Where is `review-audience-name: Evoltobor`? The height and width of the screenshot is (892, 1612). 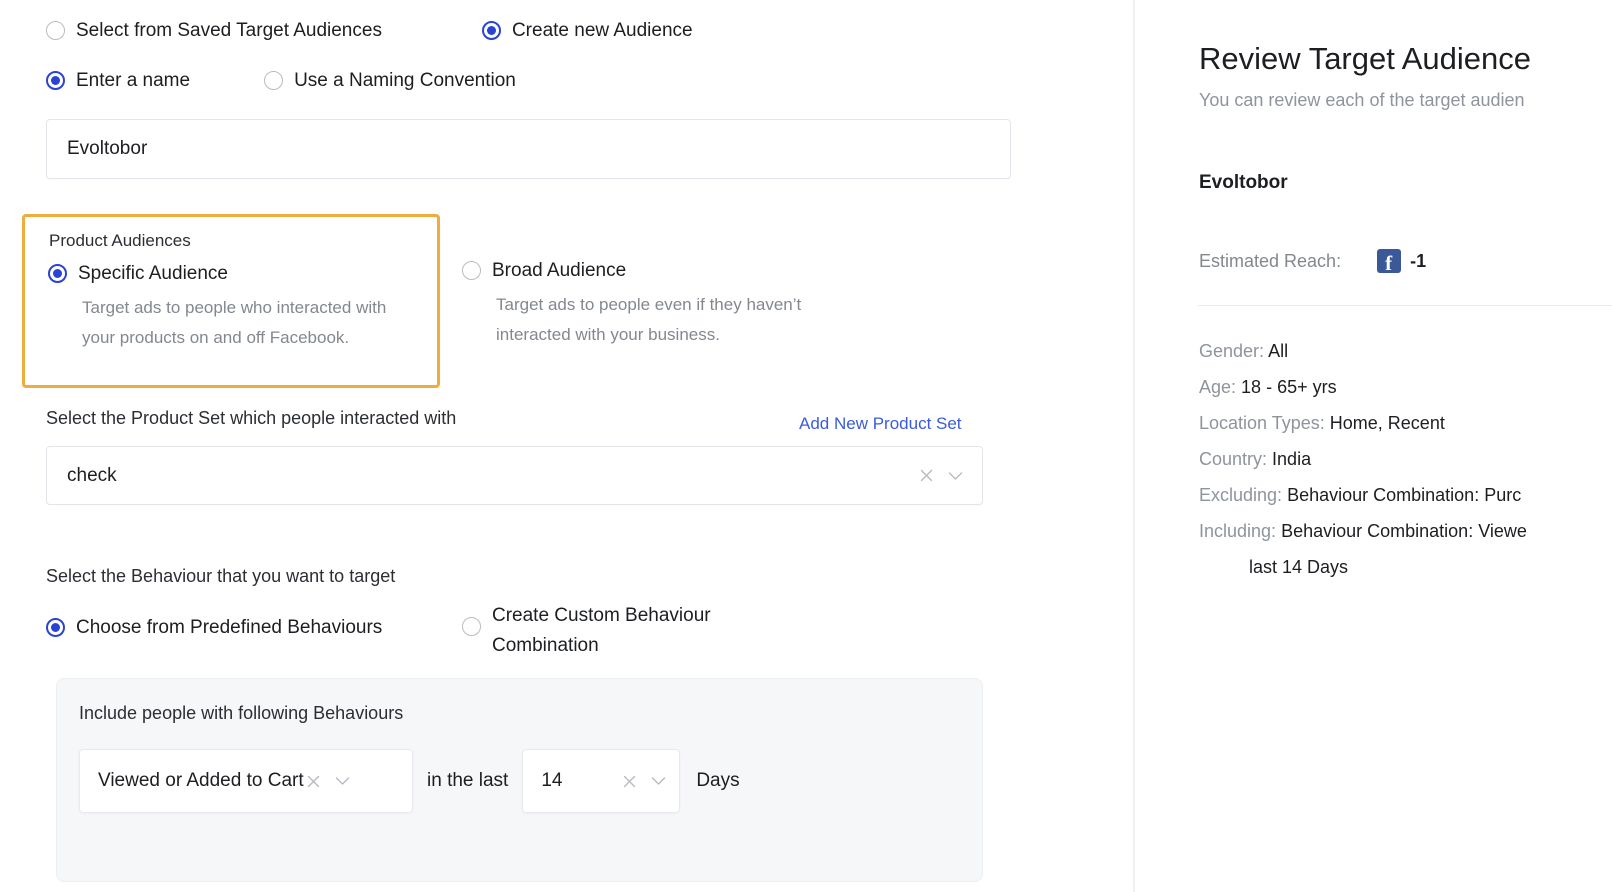
review-audience-name: Evoltobor is located at coordinates (1243, 182).